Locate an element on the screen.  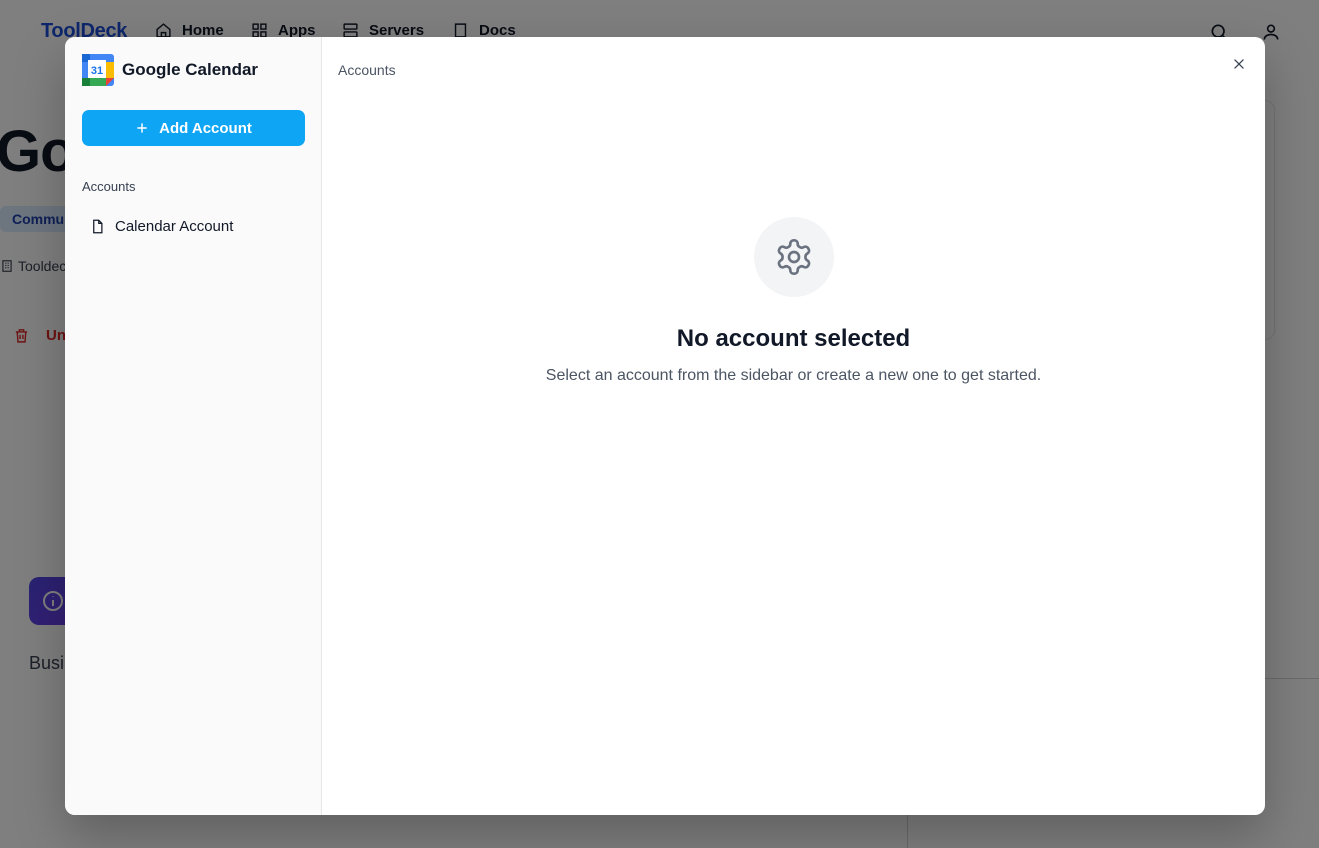
add-account-label: Add Account is located at coordinates (205, 128).